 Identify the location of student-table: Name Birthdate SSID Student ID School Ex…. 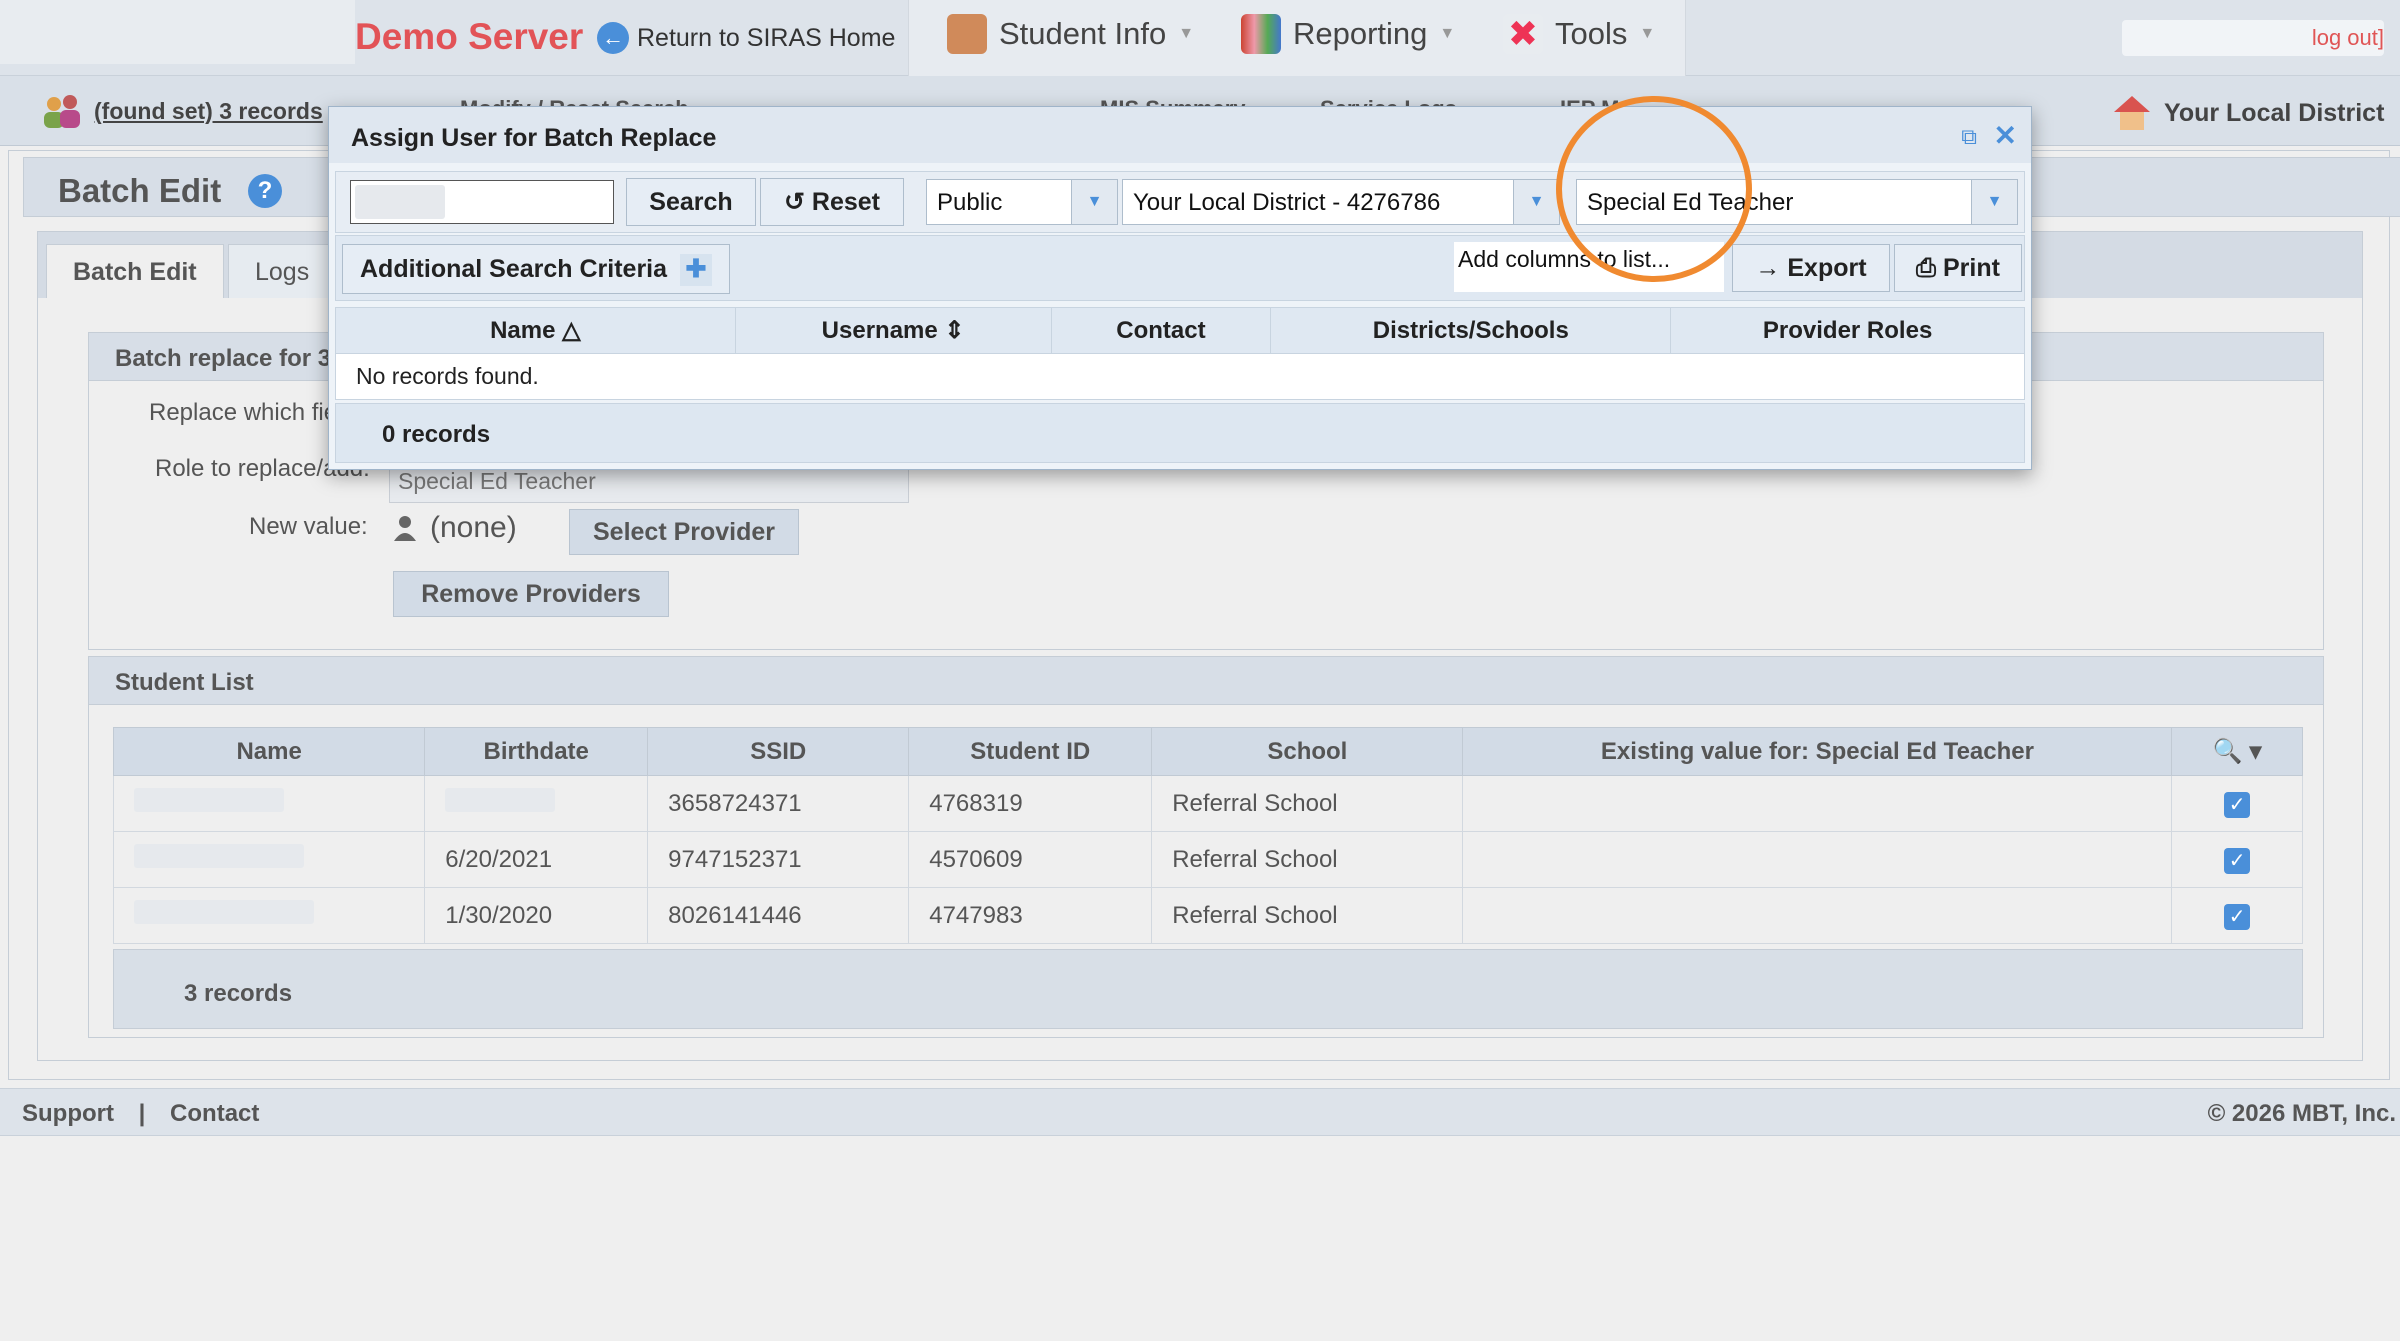
(1207, 835).